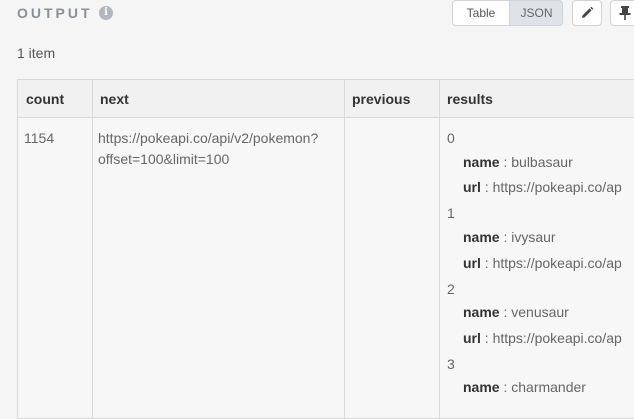 The height and width of the screenshot is (419, 634). Describe the element at coordinates (451, 138) in the screenshot. I see `result-index: 0` at that location.